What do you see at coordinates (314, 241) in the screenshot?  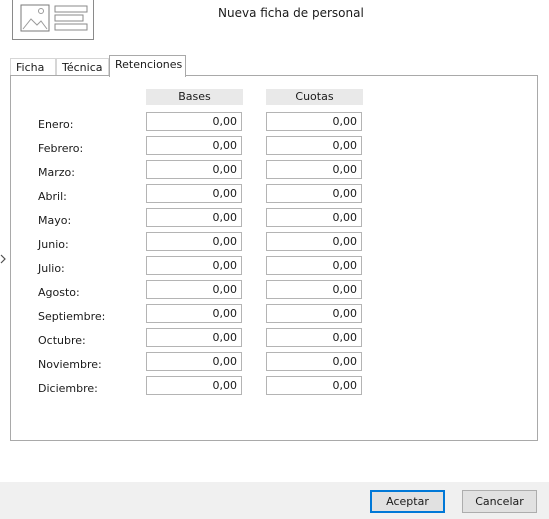 I see `cuotas-field-junio: 0,00` at bounding box center [314, 241].